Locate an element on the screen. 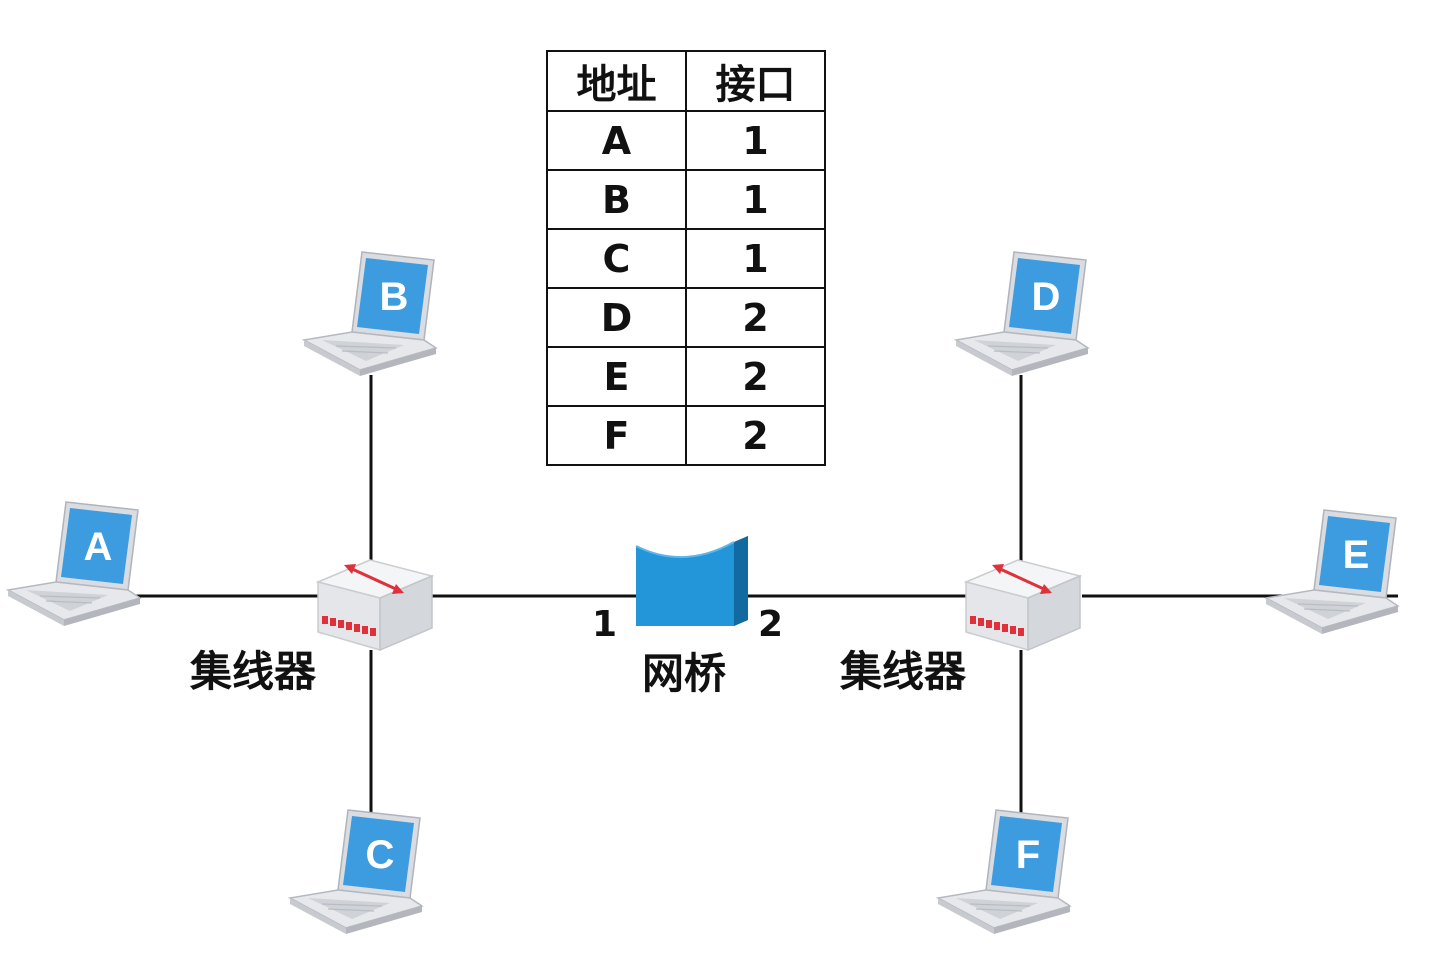 Image resolution: width=1454 pixels, height=962 pixels. left-hub is located at coordinates (375, 602).